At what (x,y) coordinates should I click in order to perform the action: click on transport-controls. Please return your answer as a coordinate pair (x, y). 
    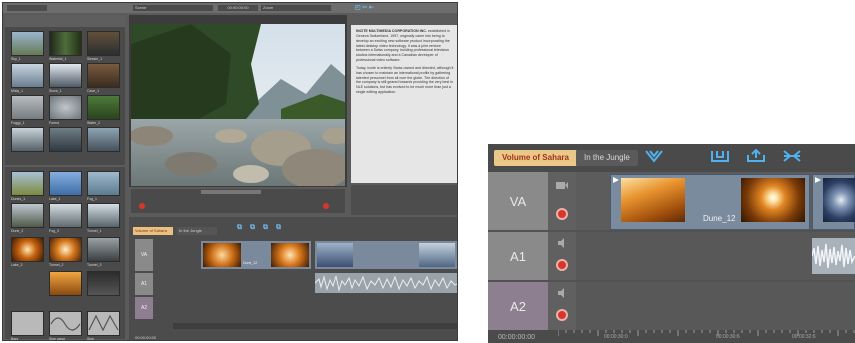
    Looking at the image, I should click on (238, 201).